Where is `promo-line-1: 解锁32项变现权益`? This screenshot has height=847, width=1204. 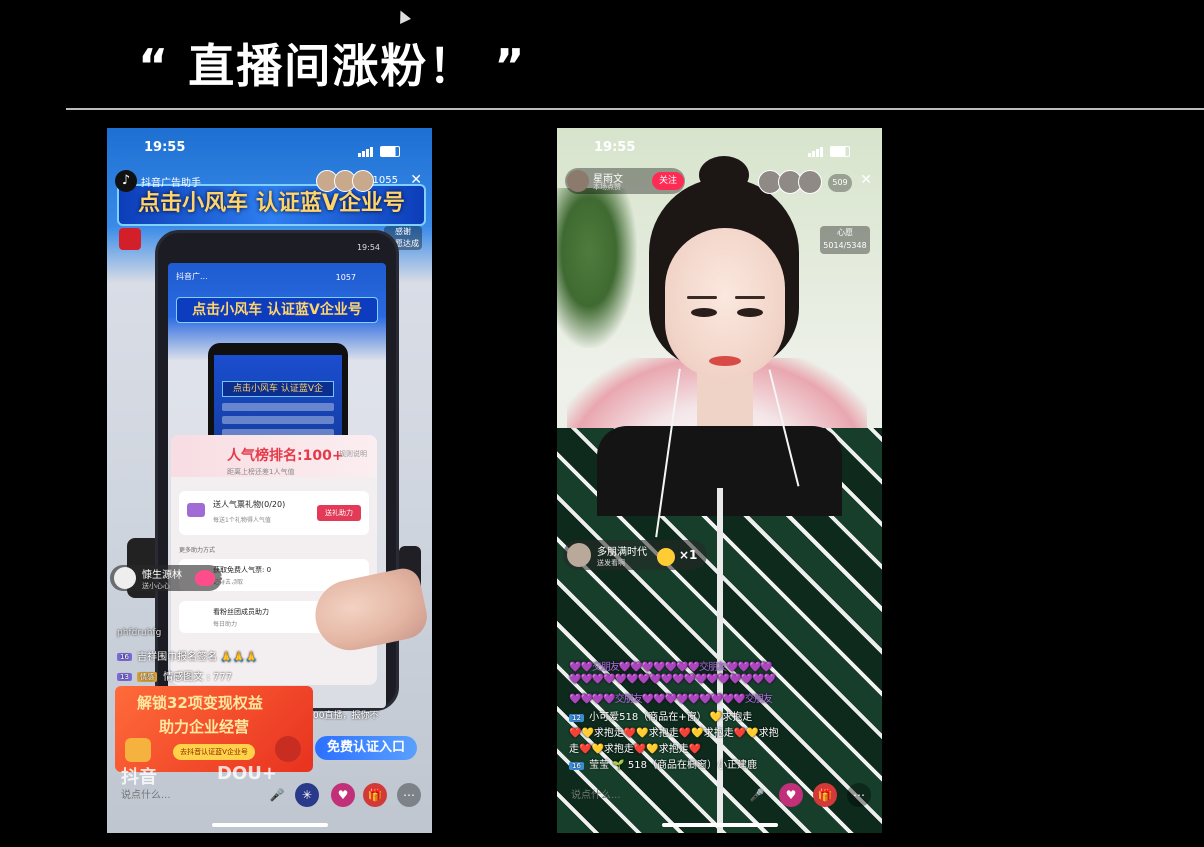 promo-line-1: 解锁32项变现权益 is located at coordinates (200, 703).